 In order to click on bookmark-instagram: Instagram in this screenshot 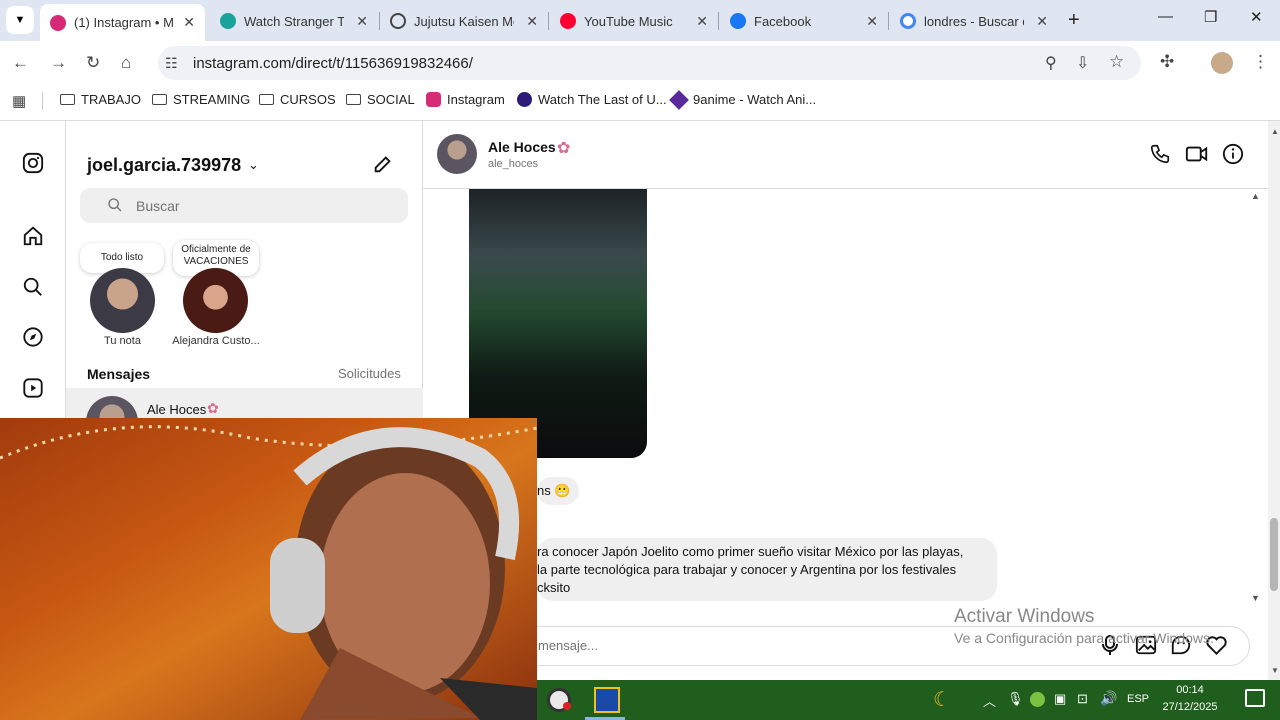, I will do `click(465, 99)`.